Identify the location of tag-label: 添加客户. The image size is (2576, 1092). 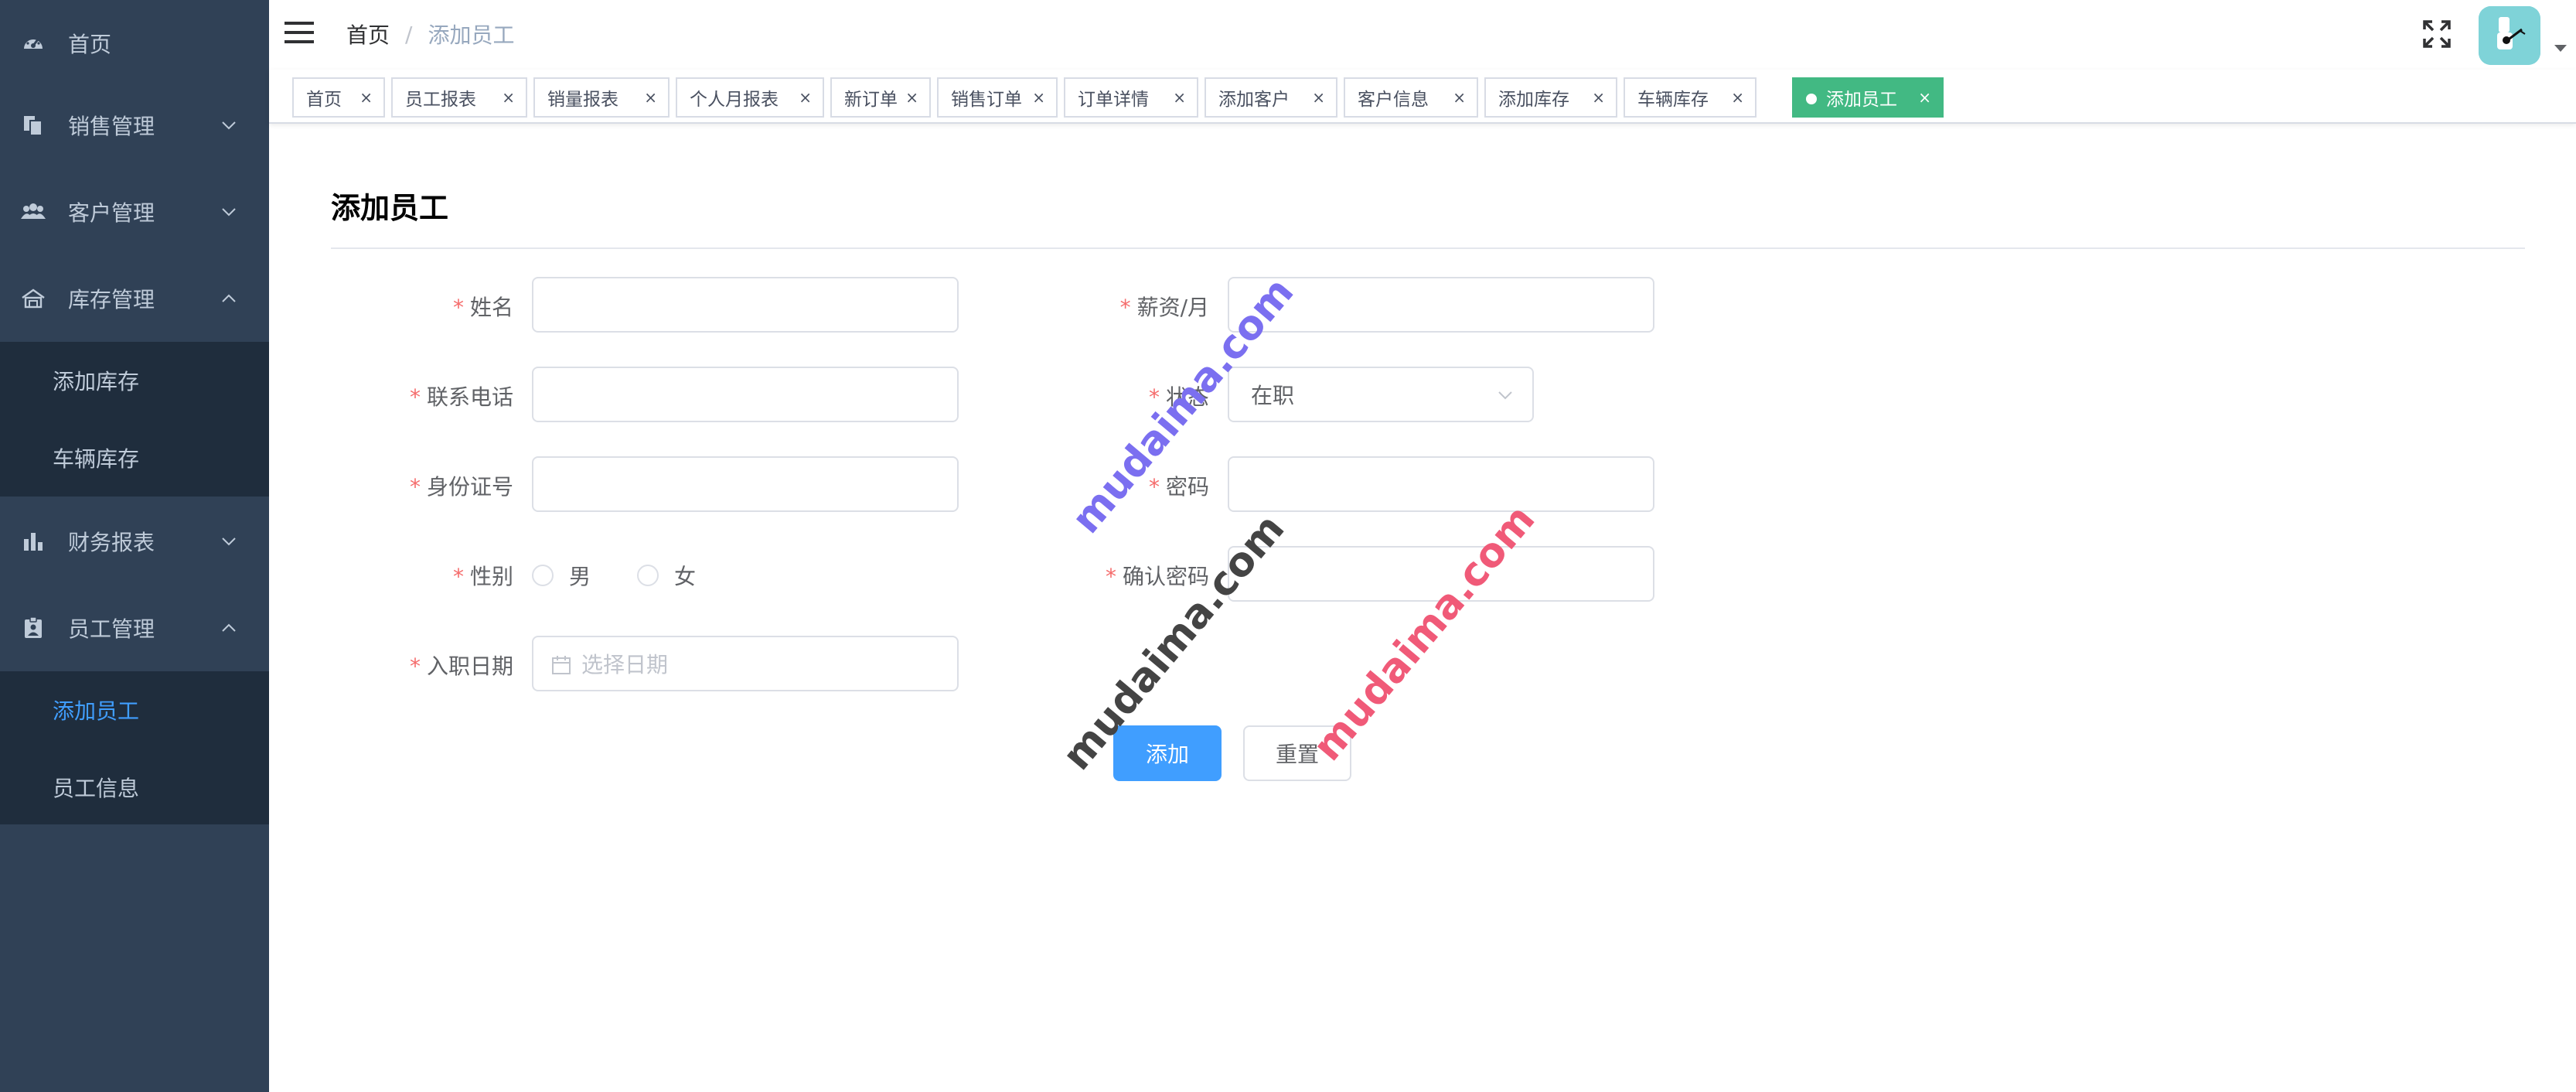
(1254, 100).